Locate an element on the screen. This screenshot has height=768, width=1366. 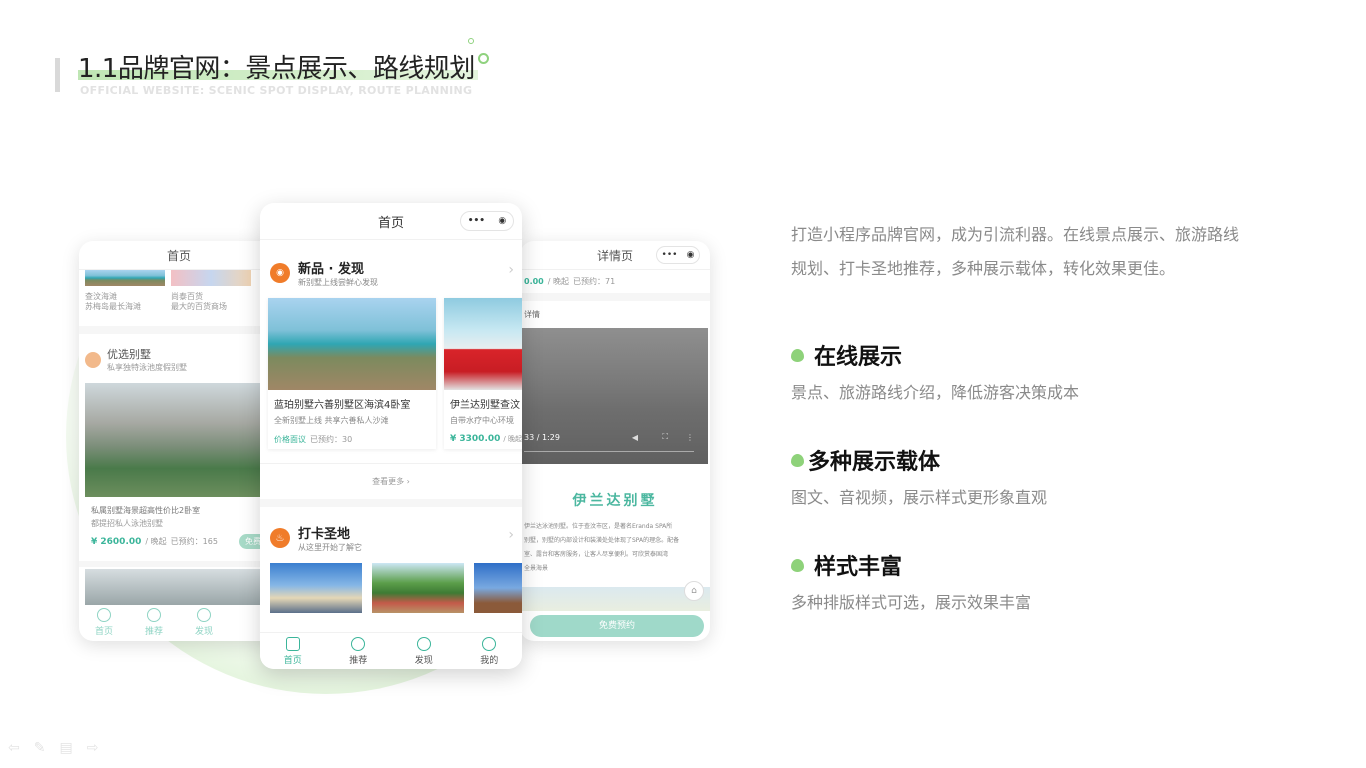
page-title: 1.1品牌官网：景点展示、路线规划 is located at coordinates (276, 69).